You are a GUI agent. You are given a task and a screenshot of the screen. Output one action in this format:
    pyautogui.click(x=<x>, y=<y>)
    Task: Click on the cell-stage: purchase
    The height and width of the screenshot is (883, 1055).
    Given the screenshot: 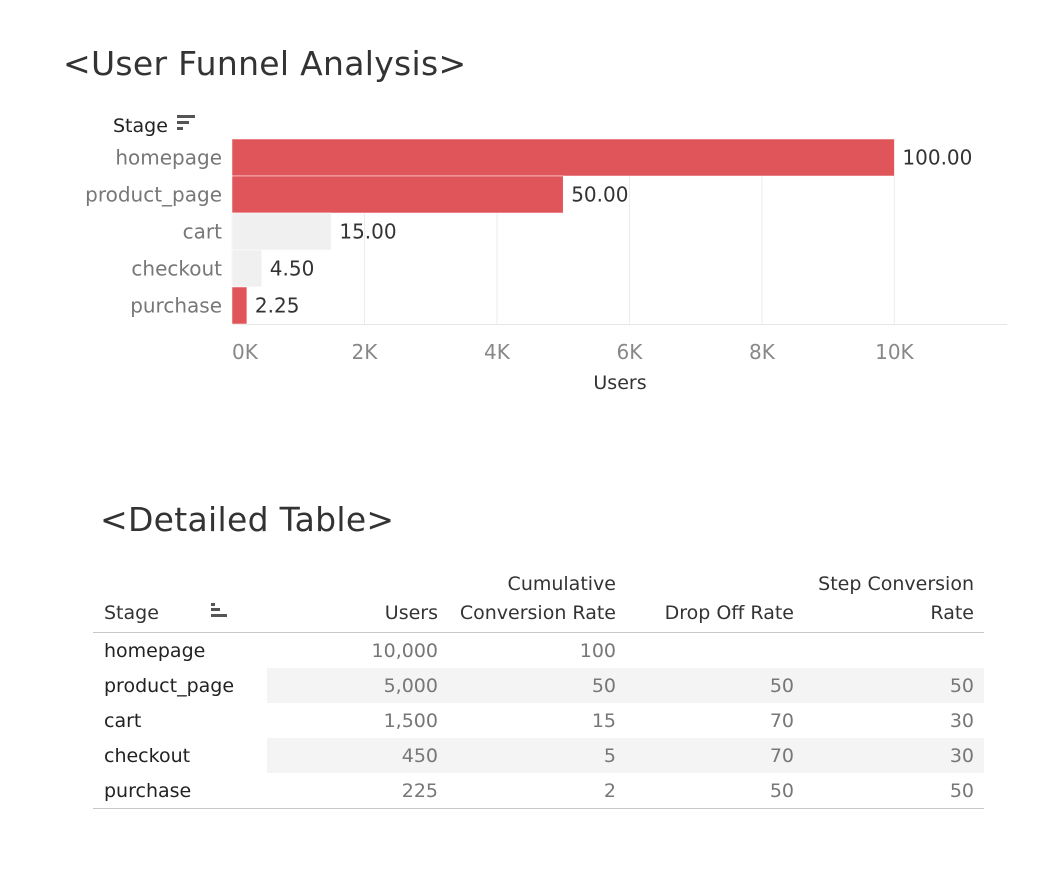 What is the action you would take?
    pyautogui.click(x=180, y=791)
    